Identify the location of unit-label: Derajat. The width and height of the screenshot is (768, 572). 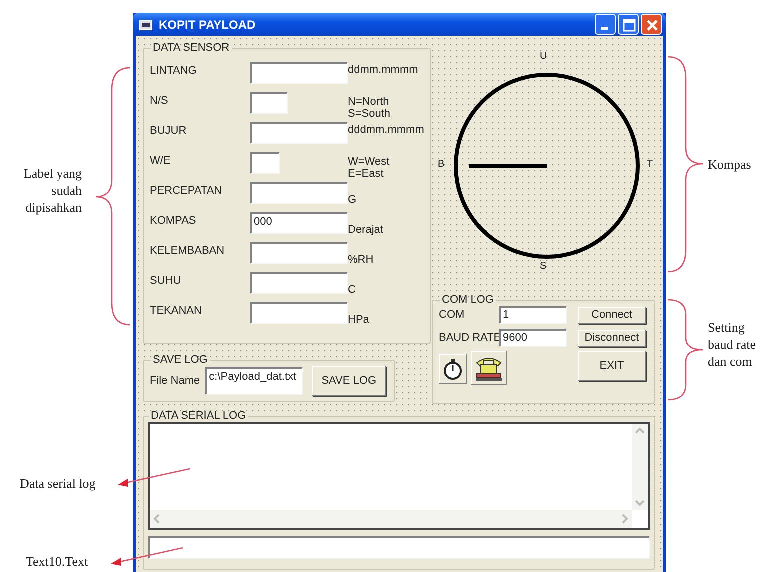
(366, 230).